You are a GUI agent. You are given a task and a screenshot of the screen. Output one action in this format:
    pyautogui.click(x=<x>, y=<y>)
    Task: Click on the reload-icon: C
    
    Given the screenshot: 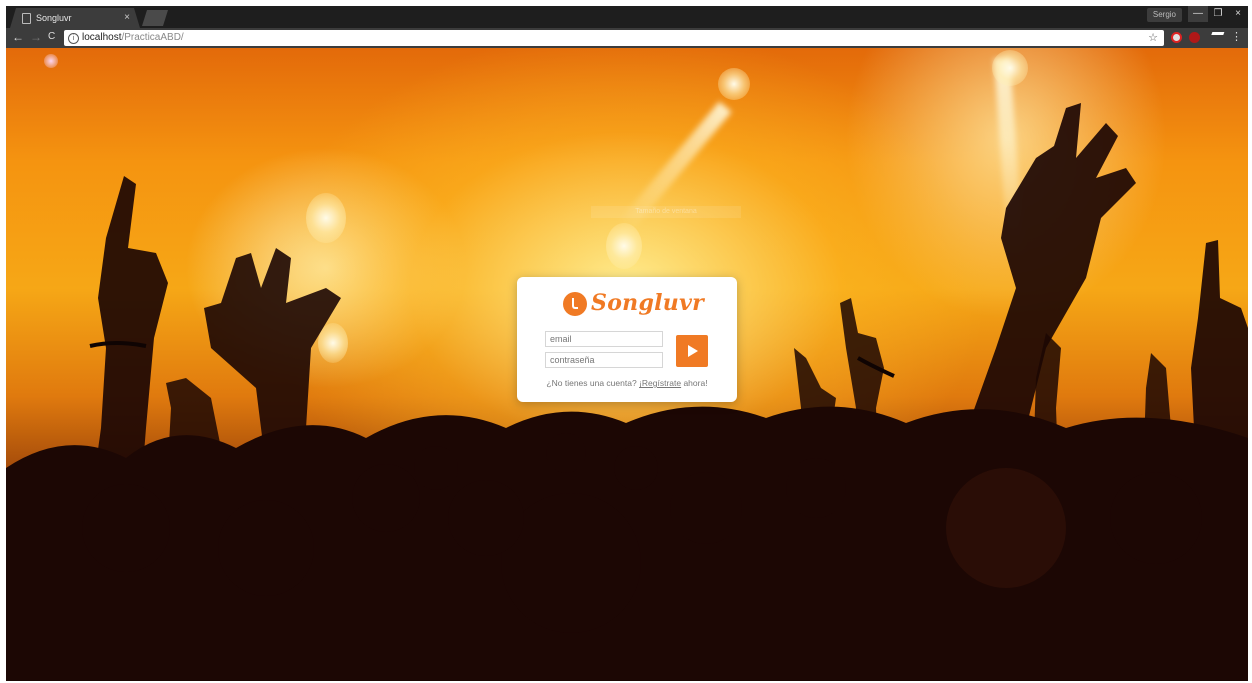 What is the action you would take?
    pyautogui.click(x=51, y=36)
    